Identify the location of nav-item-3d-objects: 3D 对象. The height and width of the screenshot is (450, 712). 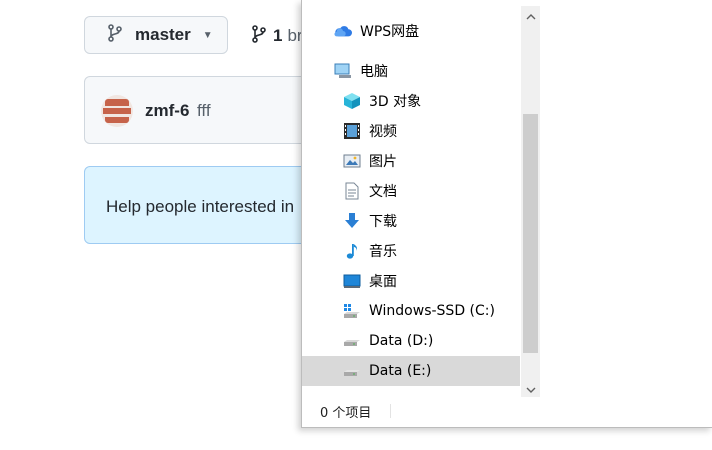
(411, 101).